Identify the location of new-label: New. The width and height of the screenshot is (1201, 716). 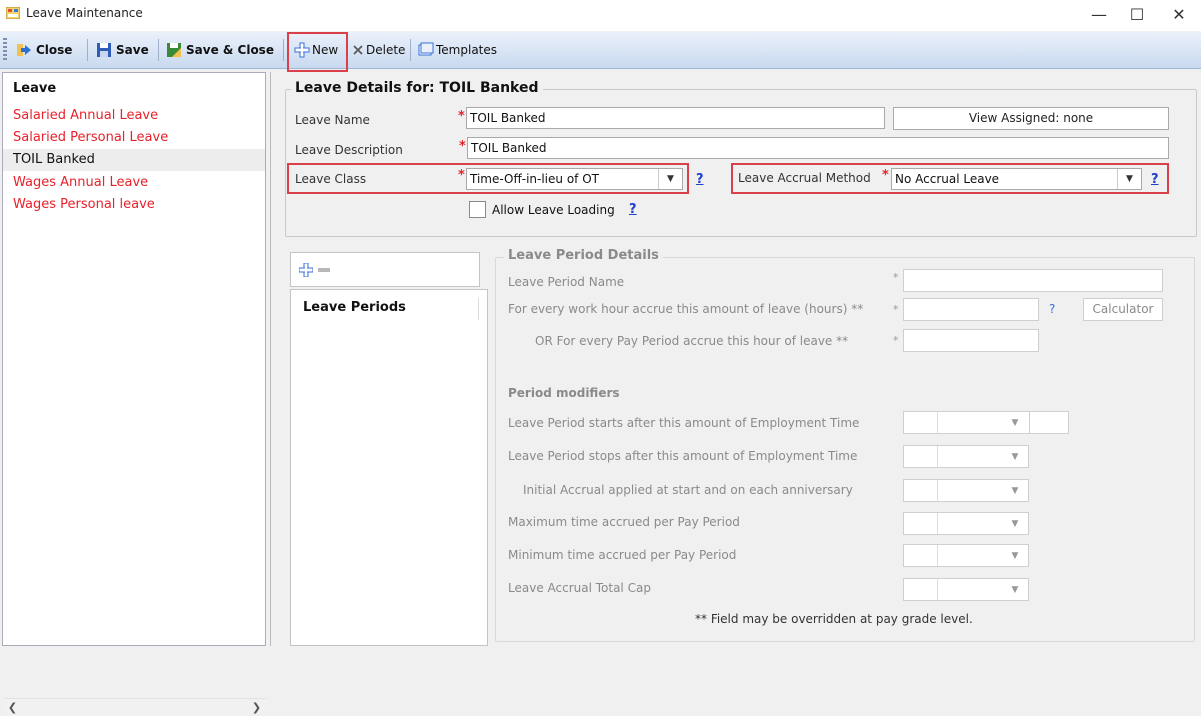
(325, 50).